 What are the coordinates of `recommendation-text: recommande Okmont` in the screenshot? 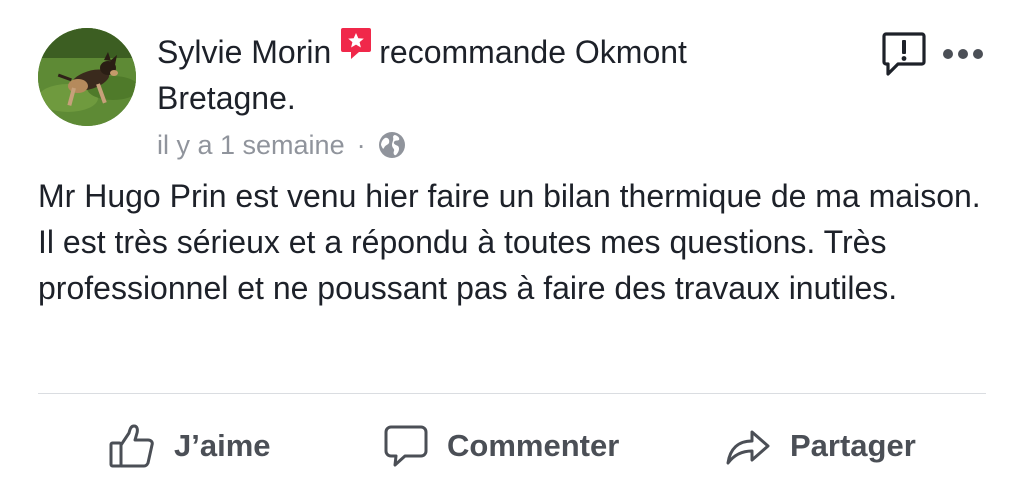 It's located at (533, 52).